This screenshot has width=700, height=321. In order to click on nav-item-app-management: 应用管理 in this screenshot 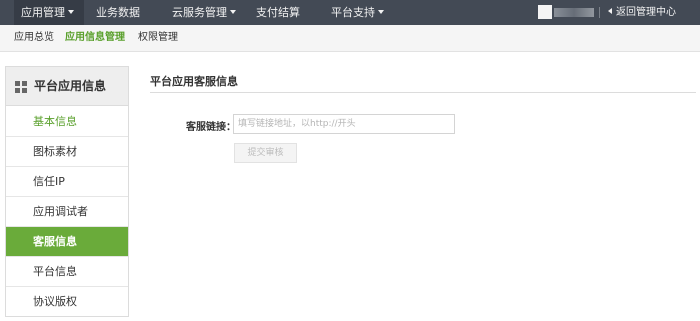, I will do `click(49, 12)`.